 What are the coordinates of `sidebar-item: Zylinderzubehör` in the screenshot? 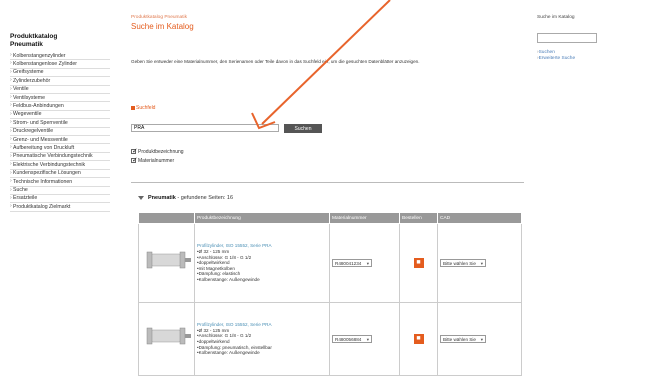 It's located at (60, 81).